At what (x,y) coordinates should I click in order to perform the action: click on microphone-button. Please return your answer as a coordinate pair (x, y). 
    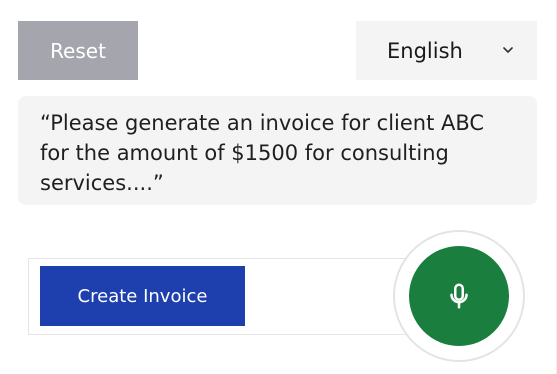
    Looking at the image, I should click on (459, 296).